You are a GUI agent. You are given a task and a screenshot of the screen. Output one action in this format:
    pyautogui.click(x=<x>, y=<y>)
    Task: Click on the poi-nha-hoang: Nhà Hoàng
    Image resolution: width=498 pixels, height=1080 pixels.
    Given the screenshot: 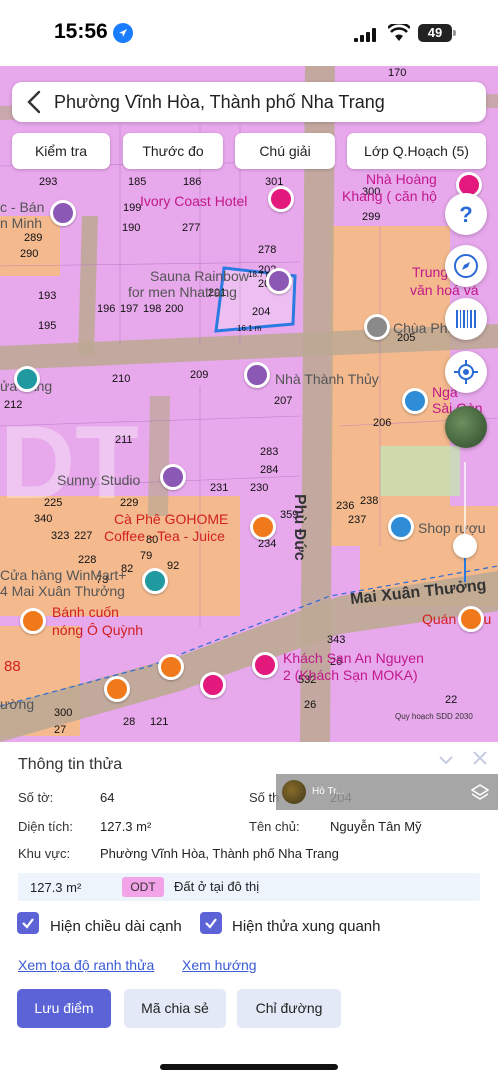 What is the action you would take?
    pyautogui.click(x=401, y=179)
    